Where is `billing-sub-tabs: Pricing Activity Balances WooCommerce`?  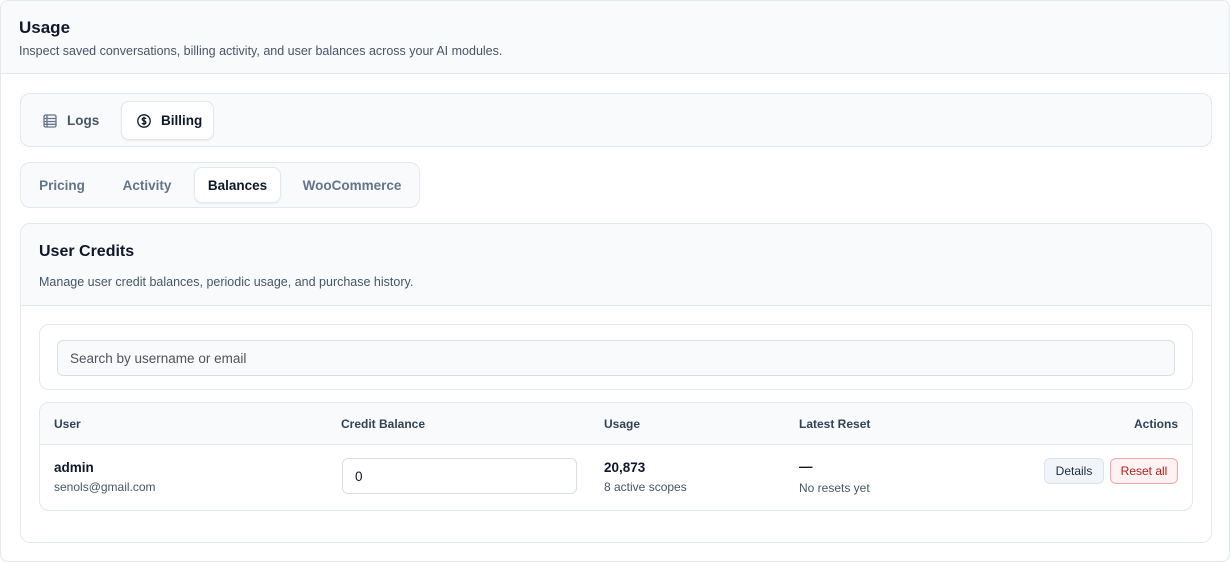
billing-sub-tabs: Pricing Activity Balances WooCommerce is located at coordinates (220, 185).